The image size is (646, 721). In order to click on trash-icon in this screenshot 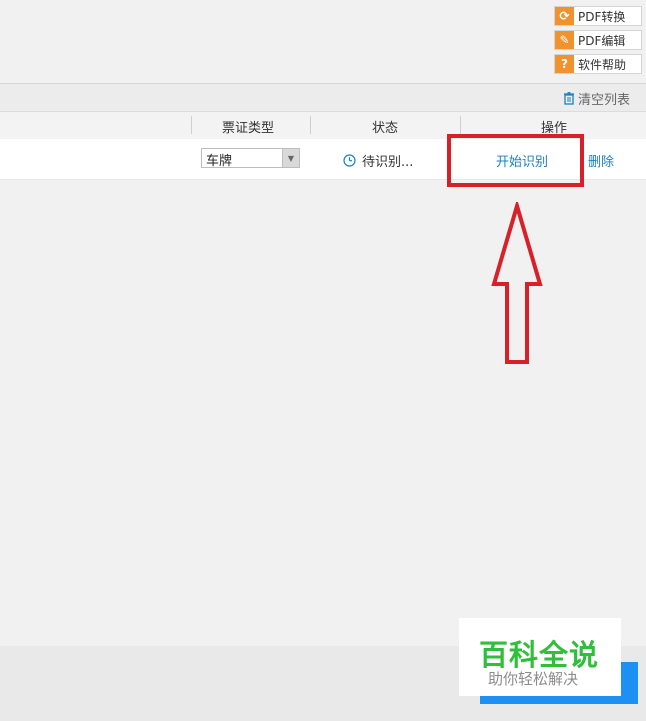, I will do `click(568, 98)`.